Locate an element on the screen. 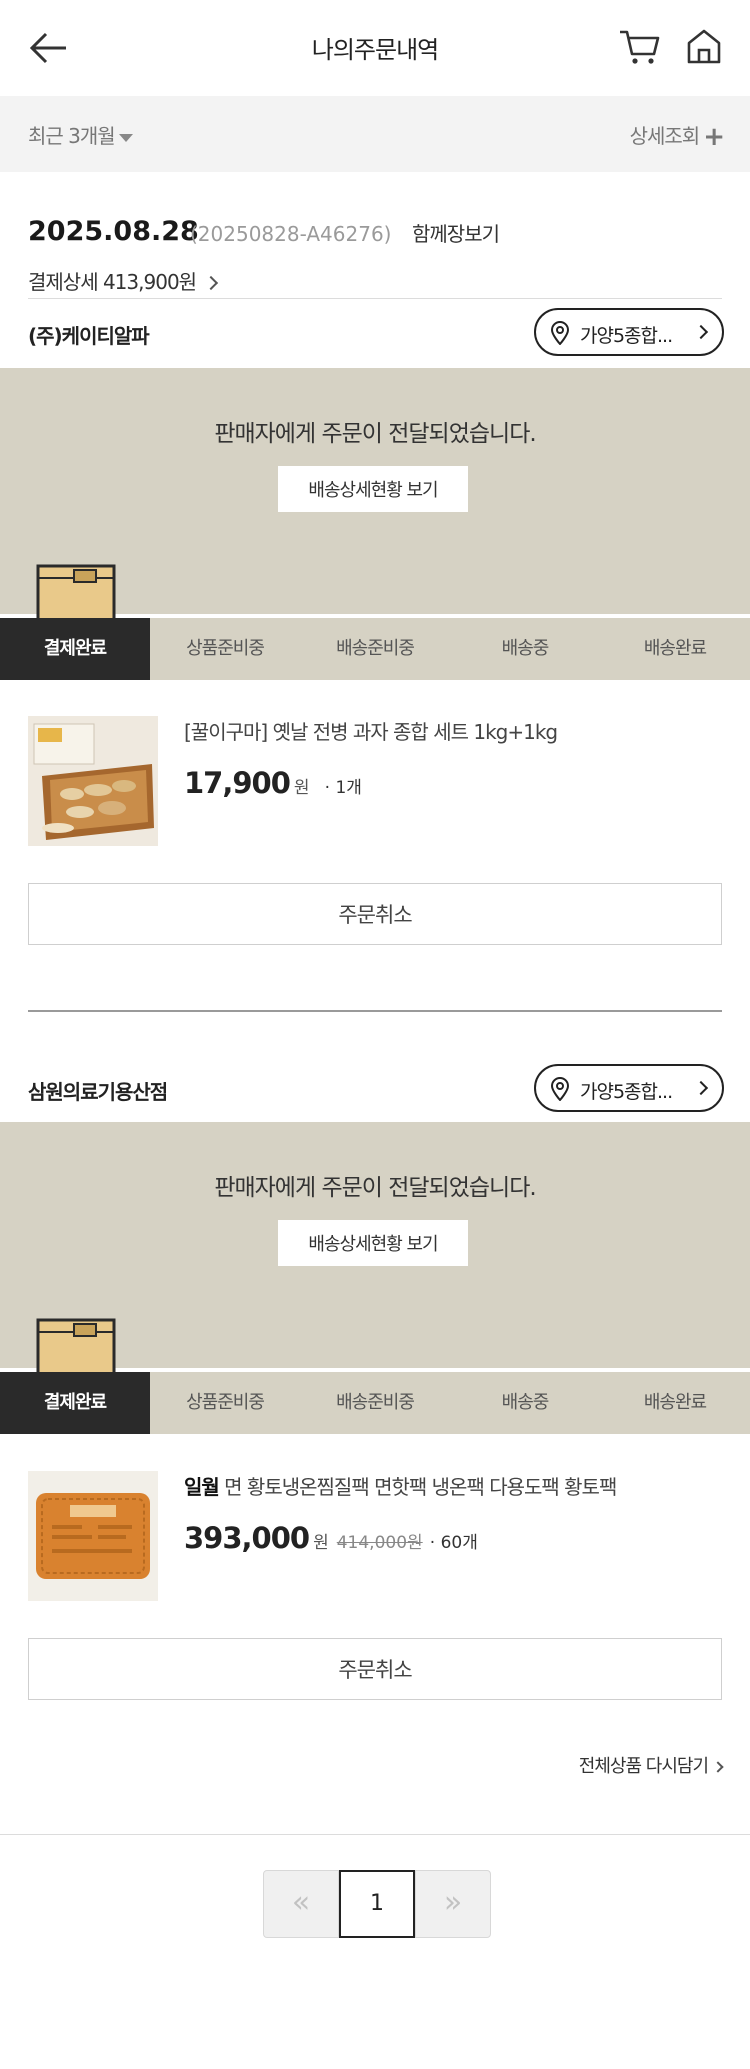  order-date: 2025.08.28 is located at coordinates (113, 231).